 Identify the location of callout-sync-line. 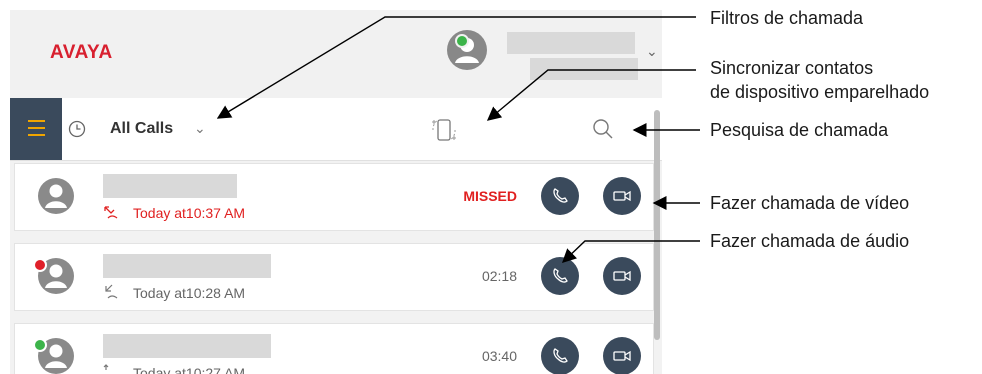
(591, 95).